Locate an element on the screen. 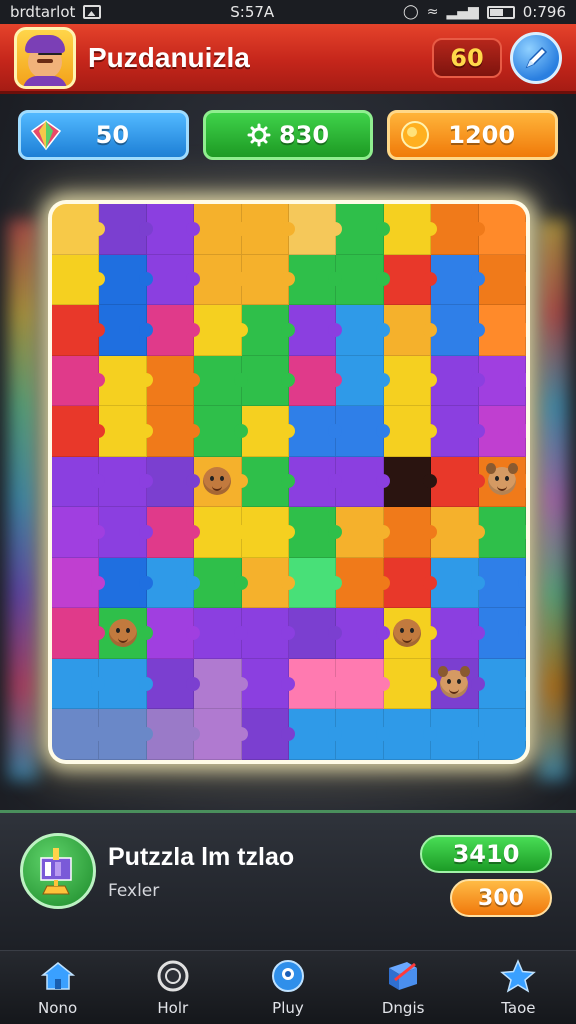 The image size is (576, 1024). nav-item-play: Pluy is located at coordinates (288, 988).